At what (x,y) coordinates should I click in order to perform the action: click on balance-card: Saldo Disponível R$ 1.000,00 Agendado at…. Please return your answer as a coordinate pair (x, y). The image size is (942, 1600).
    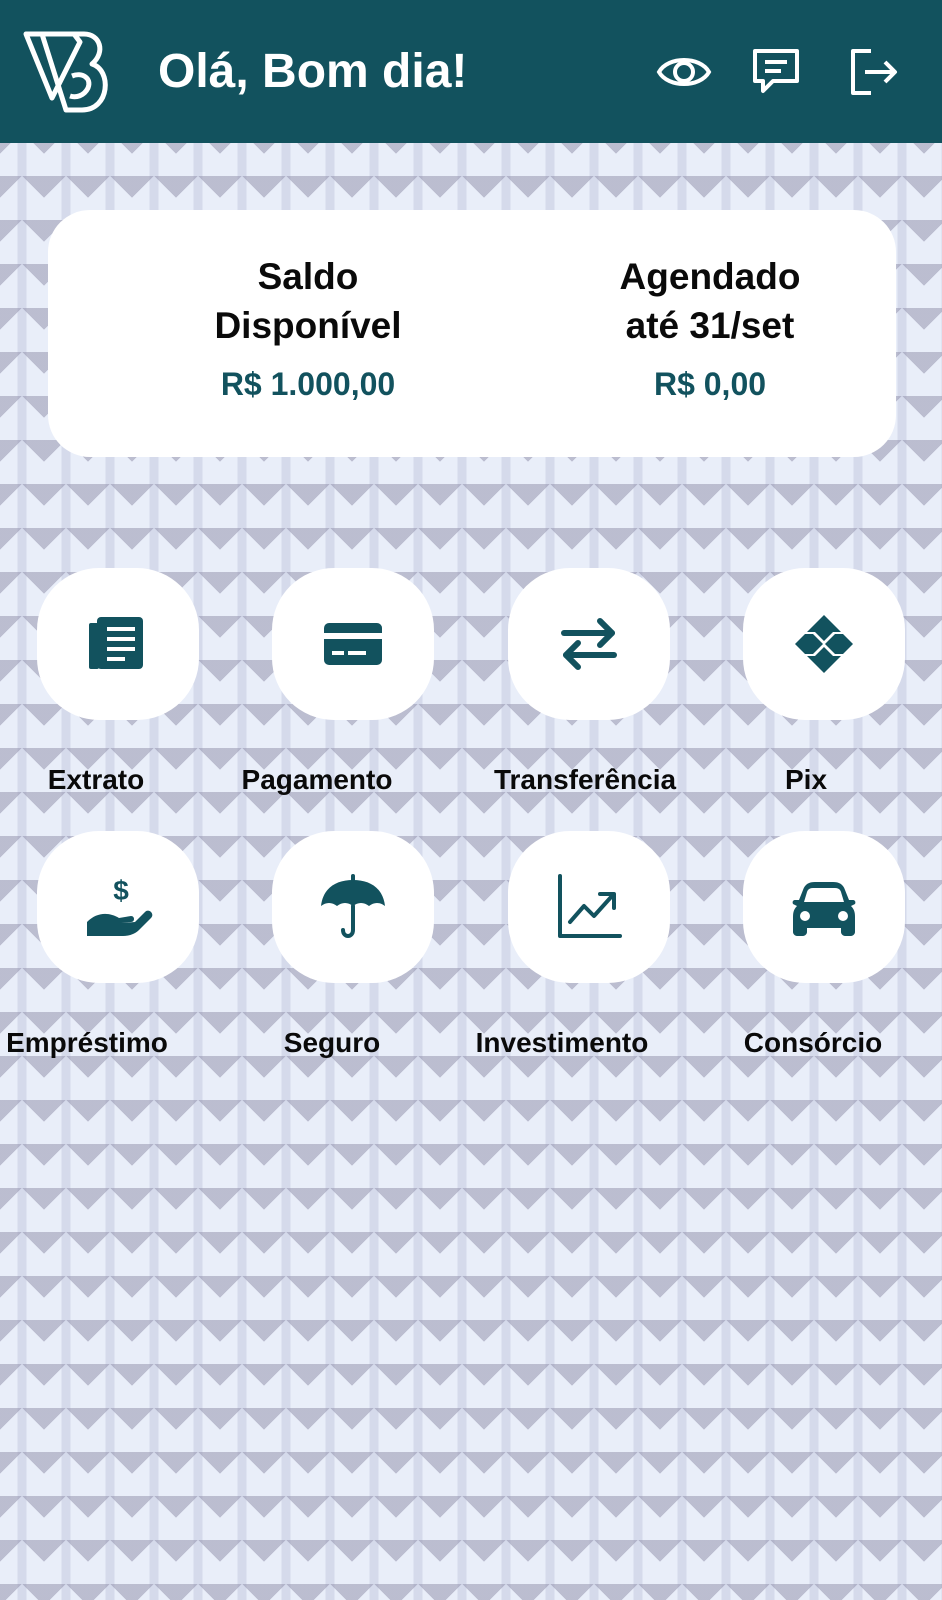
    Looking at the image, I should click on (472, 333).